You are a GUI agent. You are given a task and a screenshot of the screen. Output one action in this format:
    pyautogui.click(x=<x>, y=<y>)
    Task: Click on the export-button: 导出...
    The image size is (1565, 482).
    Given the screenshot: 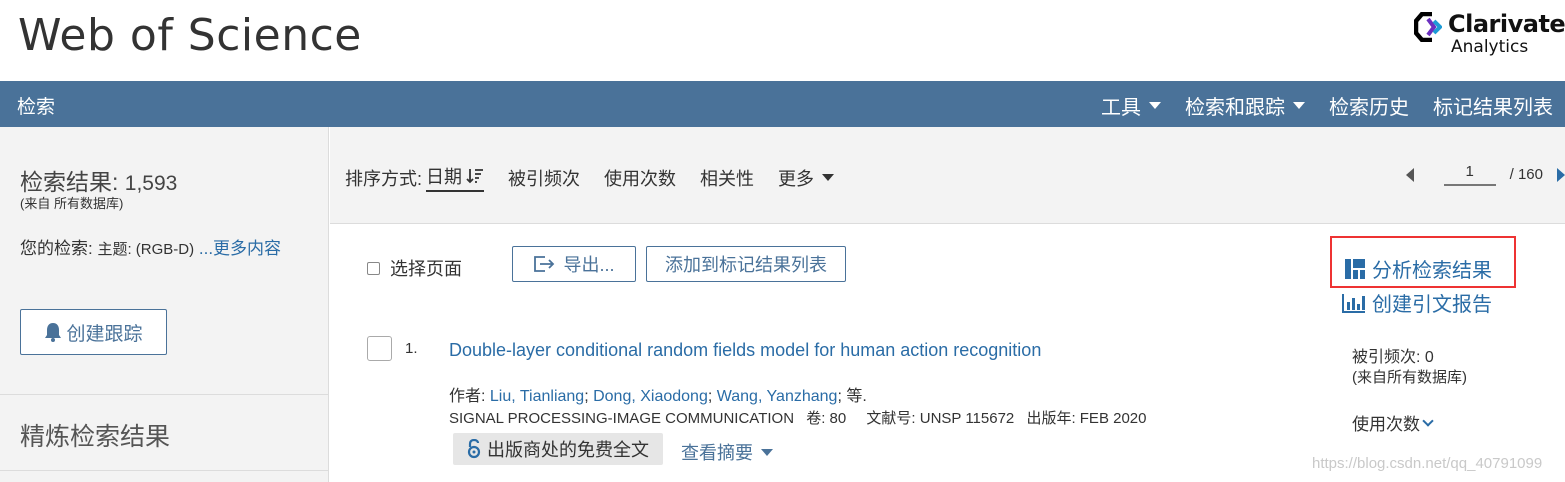 What is the action you would take?
    pyautogui.click(x=574, y=264)
    